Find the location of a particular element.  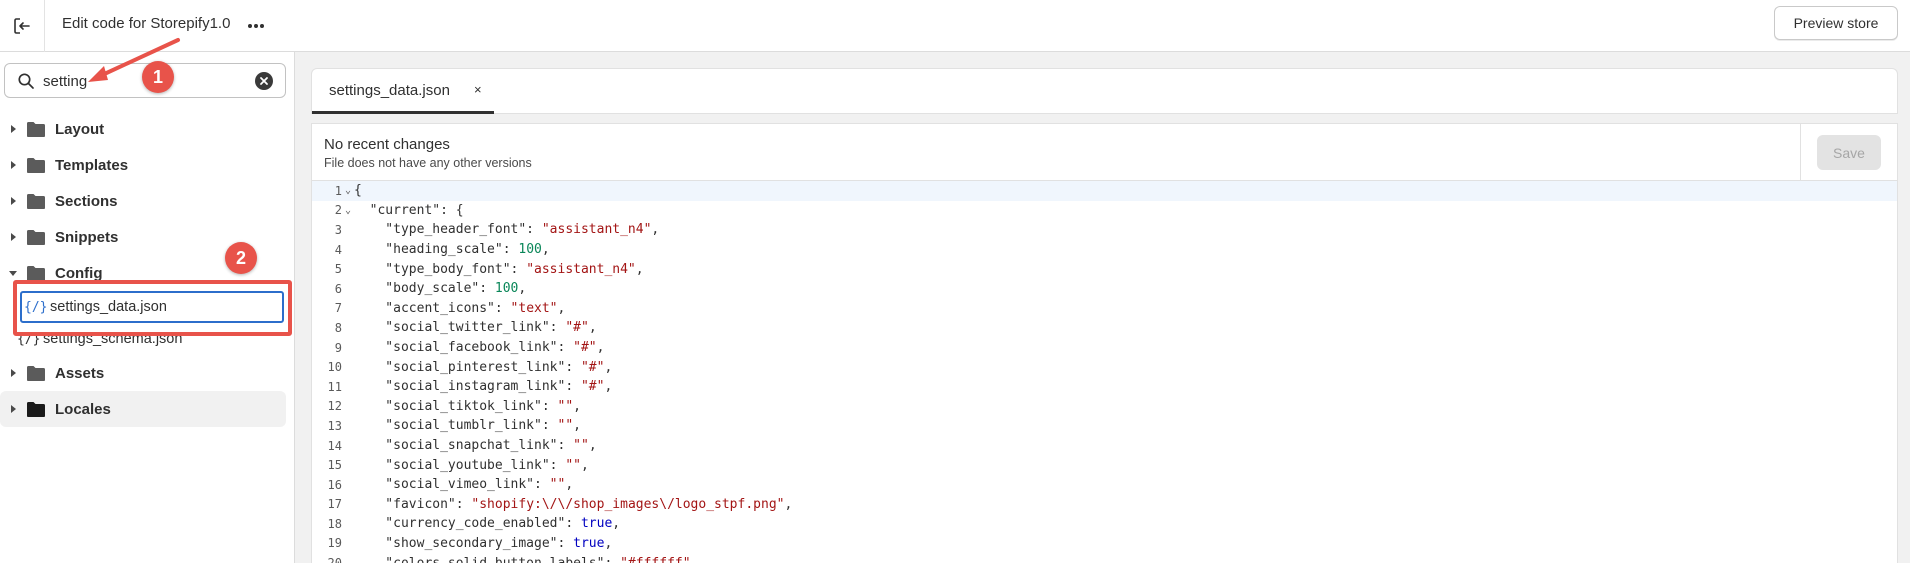

annotation-badge-2: 2 is located at coordinates (241, 258).